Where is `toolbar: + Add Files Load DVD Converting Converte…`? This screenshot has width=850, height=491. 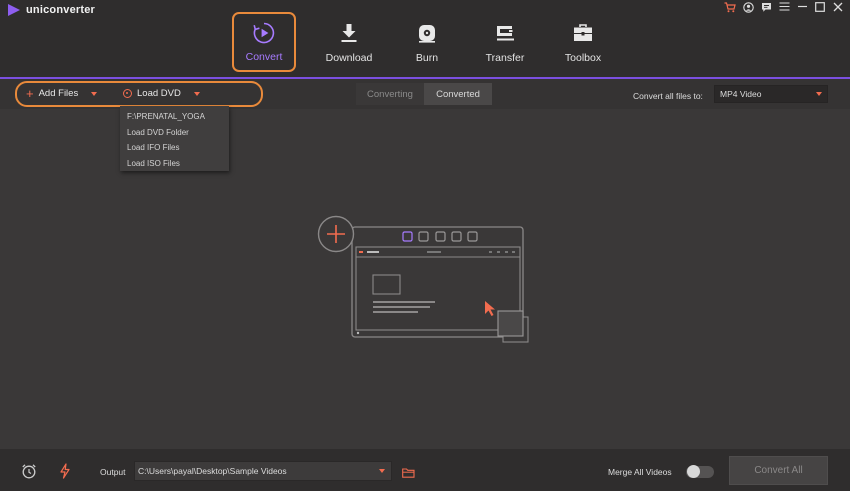 toolbar: + Add Files Load DVD Converting Converte… is located at coordinates (425, 94).